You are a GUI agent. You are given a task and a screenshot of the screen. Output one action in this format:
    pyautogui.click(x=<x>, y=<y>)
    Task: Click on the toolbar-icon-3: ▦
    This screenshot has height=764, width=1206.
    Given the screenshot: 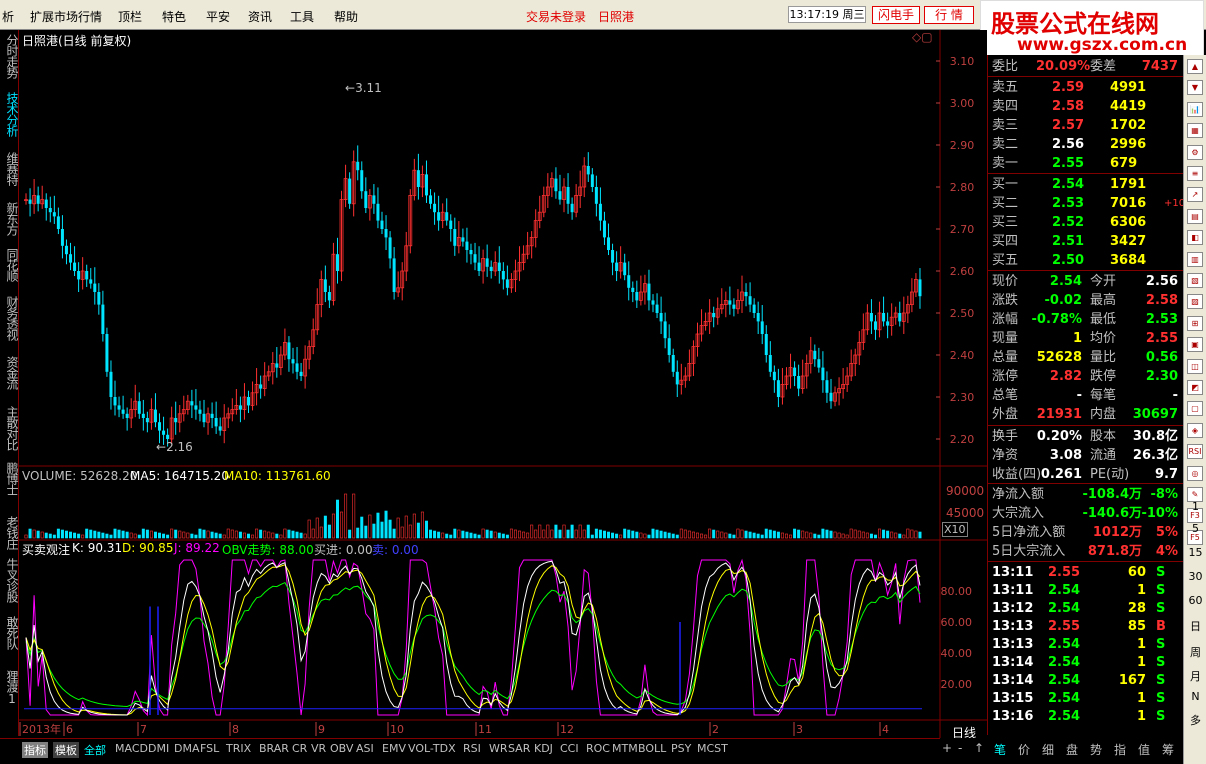 What is the action you would take?
    pyautogui.click(x=1195, y=131)
    